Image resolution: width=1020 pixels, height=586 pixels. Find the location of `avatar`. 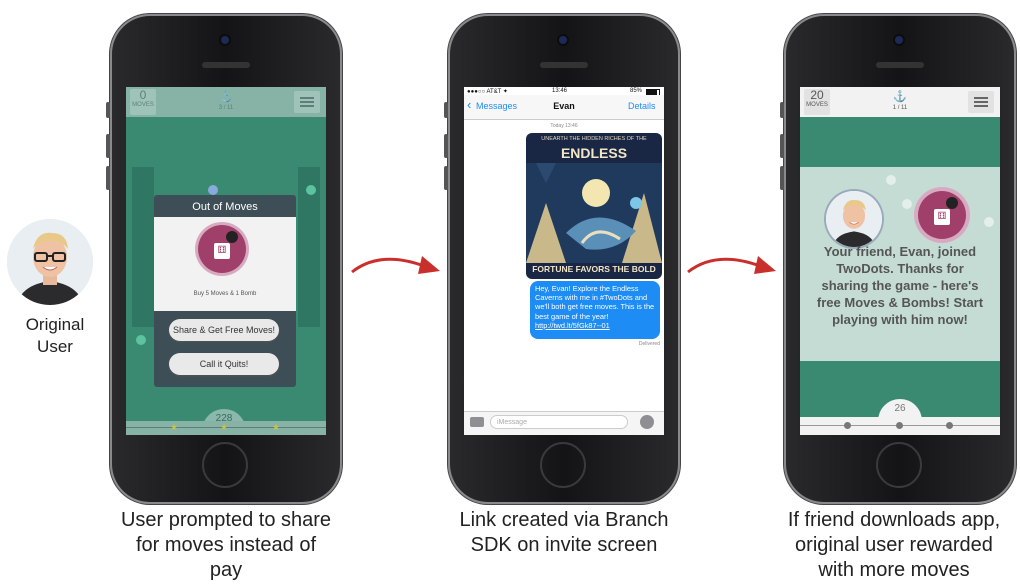

avatar is located at coordinates (50, 262).